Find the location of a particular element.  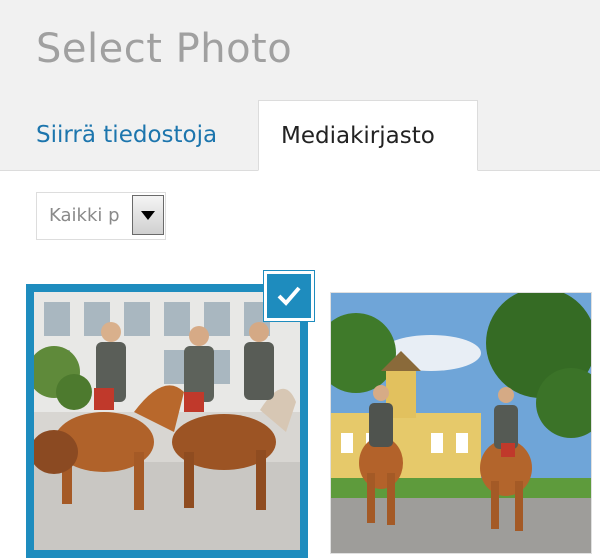

dropdown-arrow-button is located at coordinates (148, 215).